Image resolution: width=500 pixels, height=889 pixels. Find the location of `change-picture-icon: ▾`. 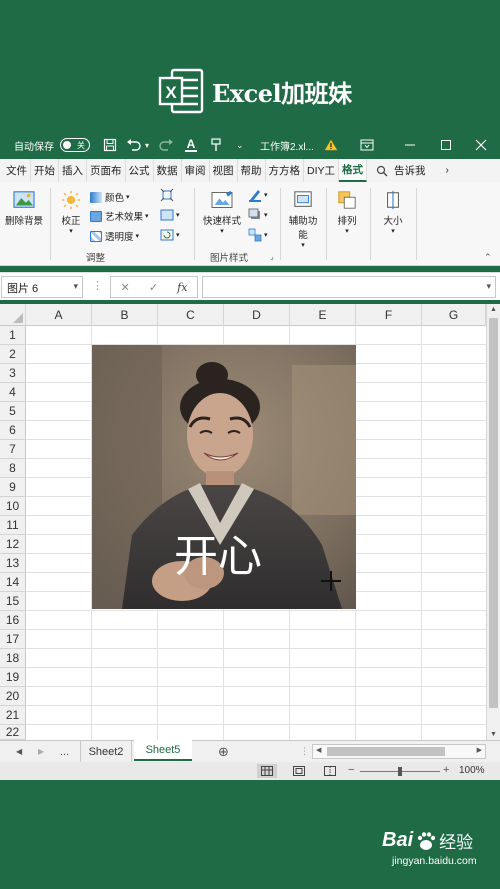

change-picture-icon: ▾ is located at coordinates (169, 215).